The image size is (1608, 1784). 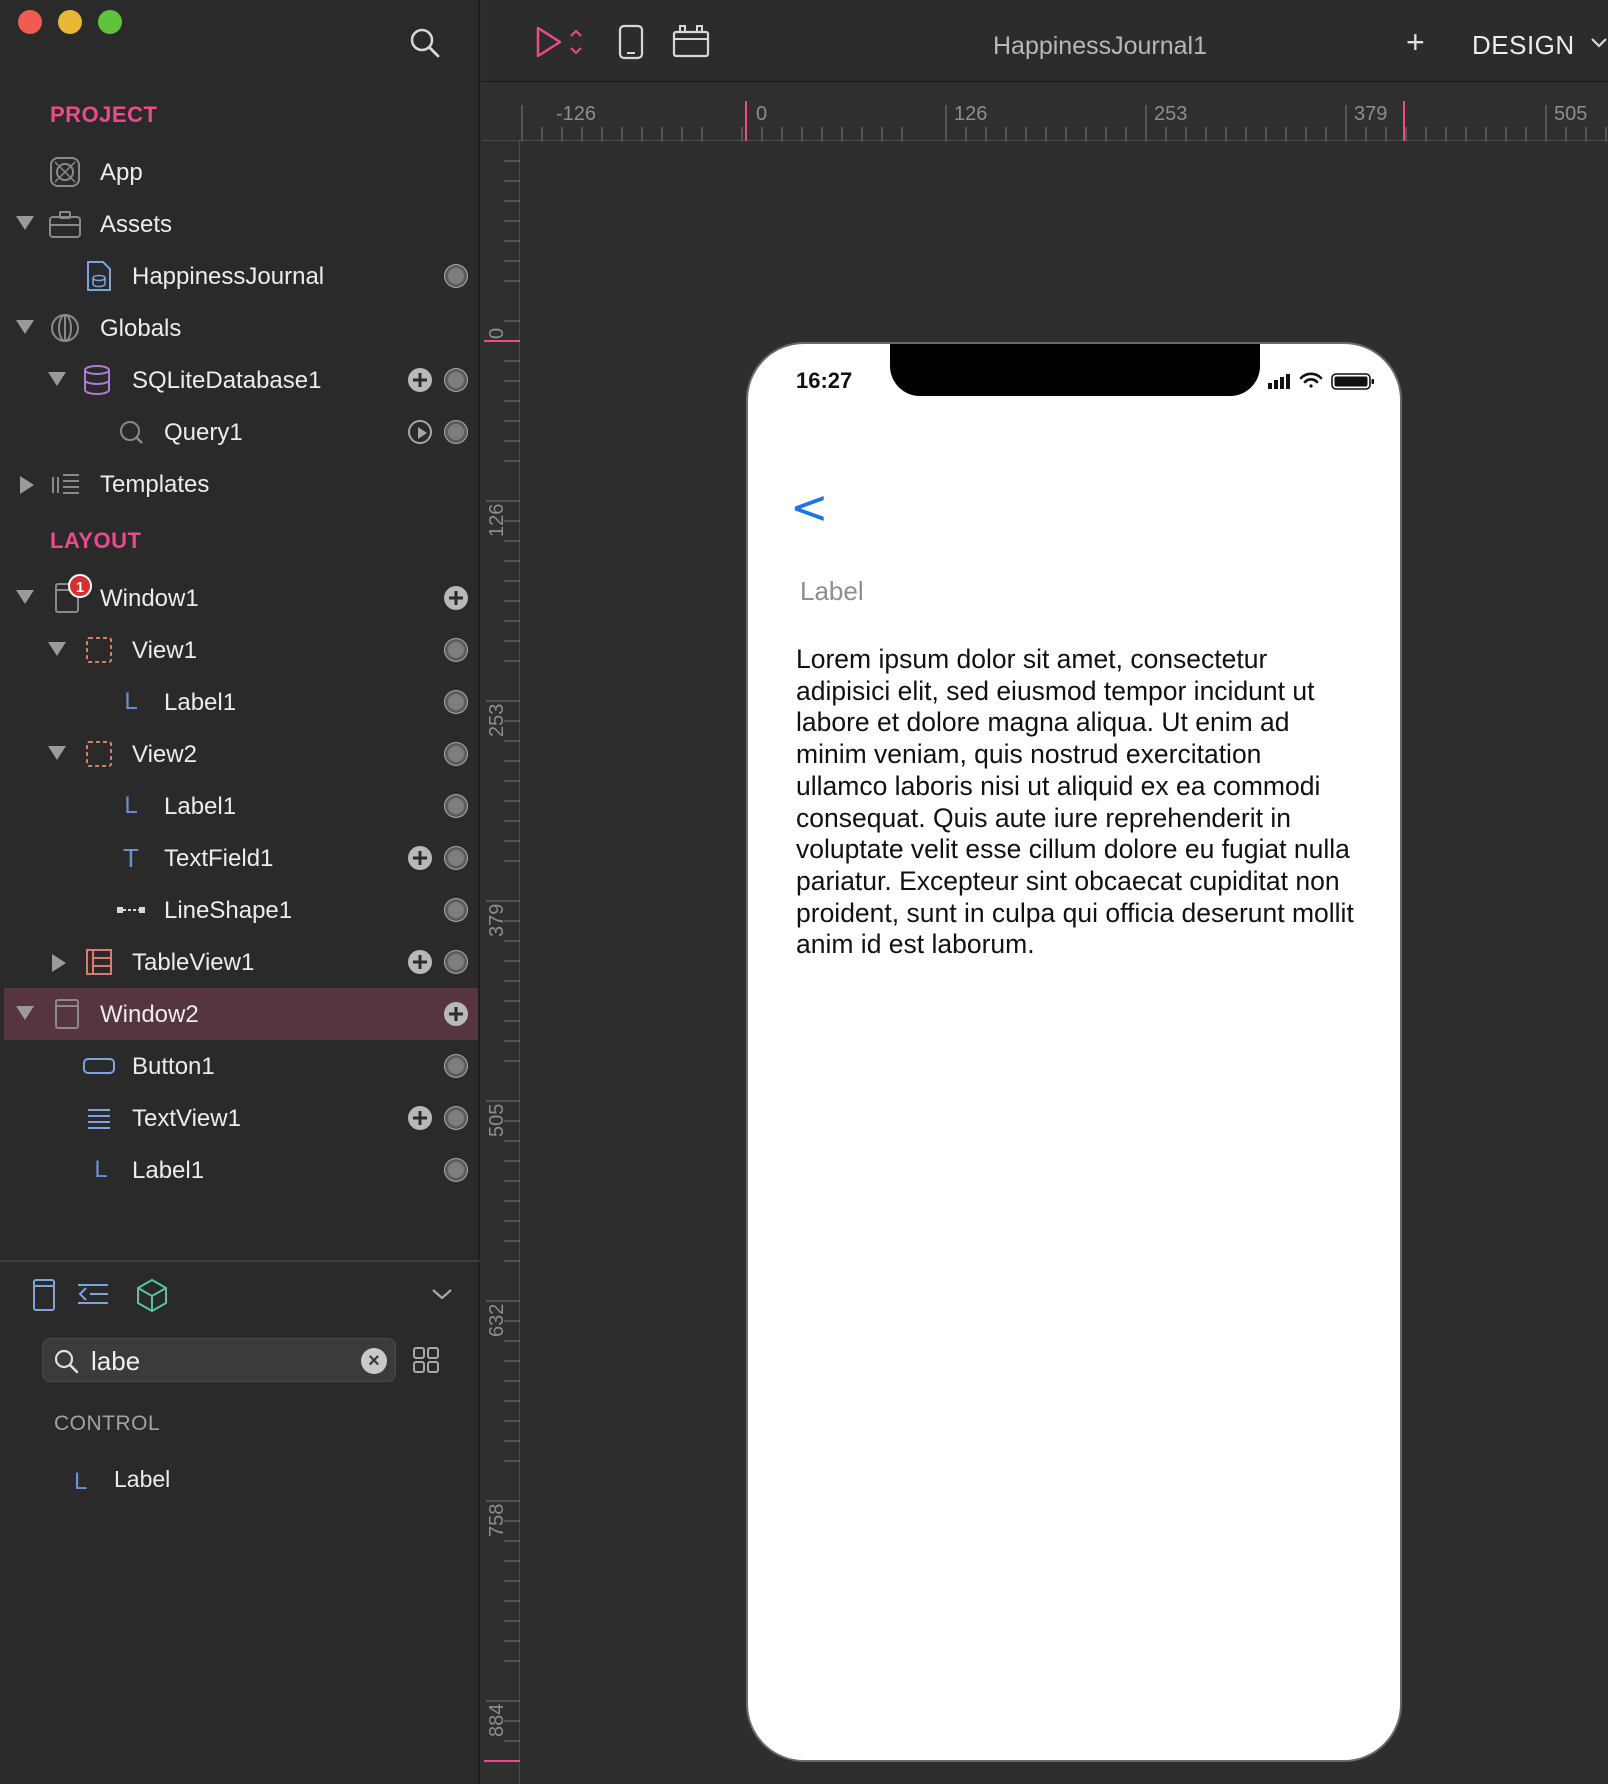 I want to click on main-toolbar: HappinessJournal1 + DESIGN, so click(x=1045, y=41).